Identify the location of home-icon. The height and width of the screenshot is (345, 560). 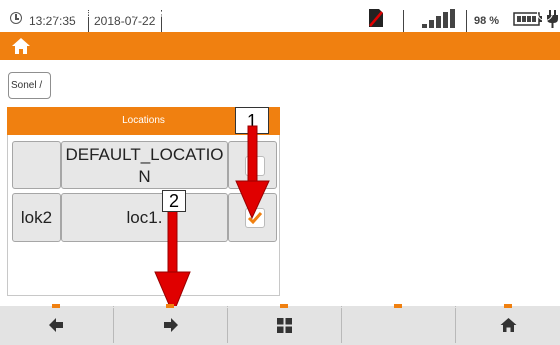
(508, 325).